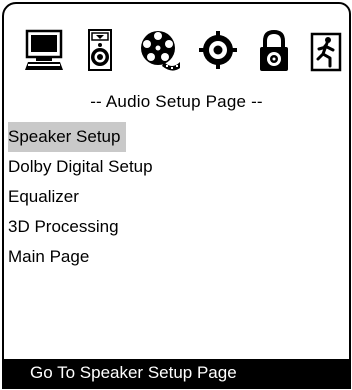 The image size is (352, 390). Describe the element at coordinates (176, 227) in the screenshot. I see `menu-item-3d-processing: 3D Processing` at that location.